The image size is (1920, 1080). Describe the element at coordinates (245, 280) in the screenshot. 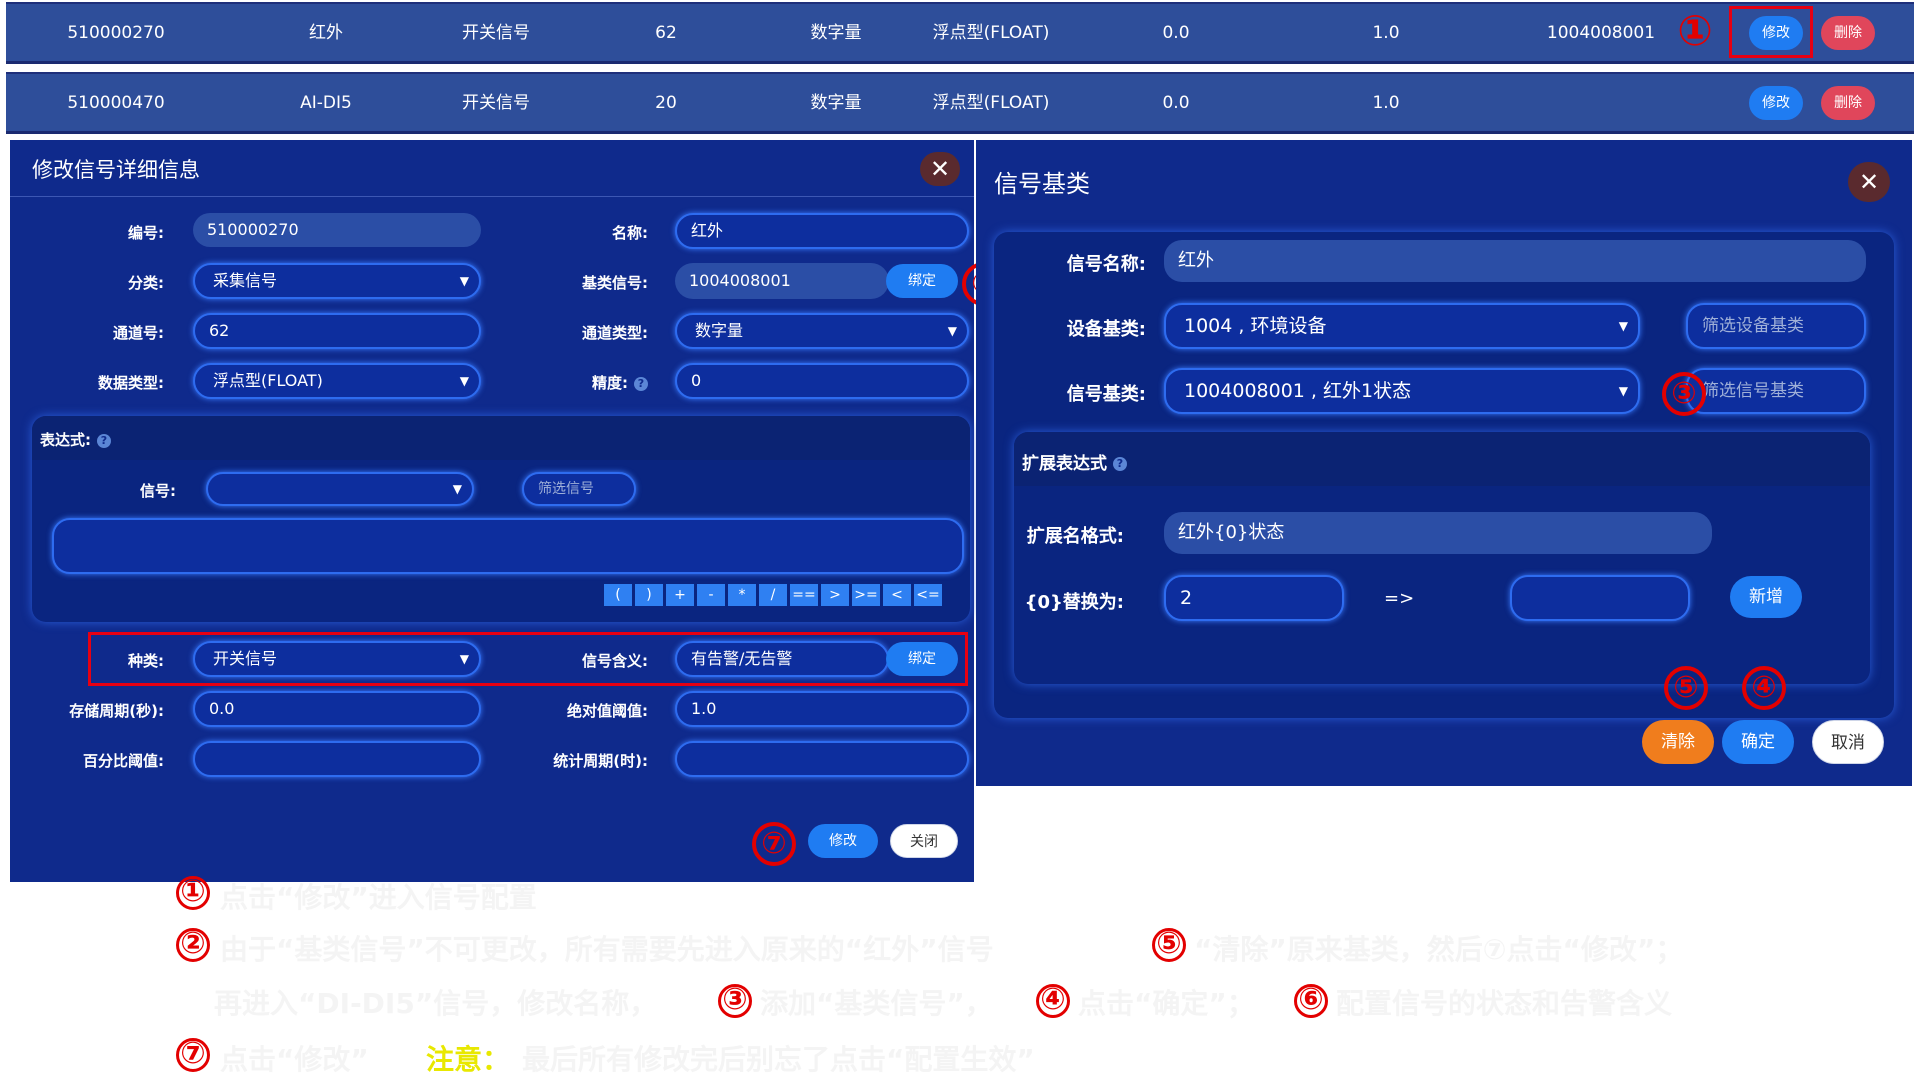

I see `class-select-value: 采集信号` at that location.